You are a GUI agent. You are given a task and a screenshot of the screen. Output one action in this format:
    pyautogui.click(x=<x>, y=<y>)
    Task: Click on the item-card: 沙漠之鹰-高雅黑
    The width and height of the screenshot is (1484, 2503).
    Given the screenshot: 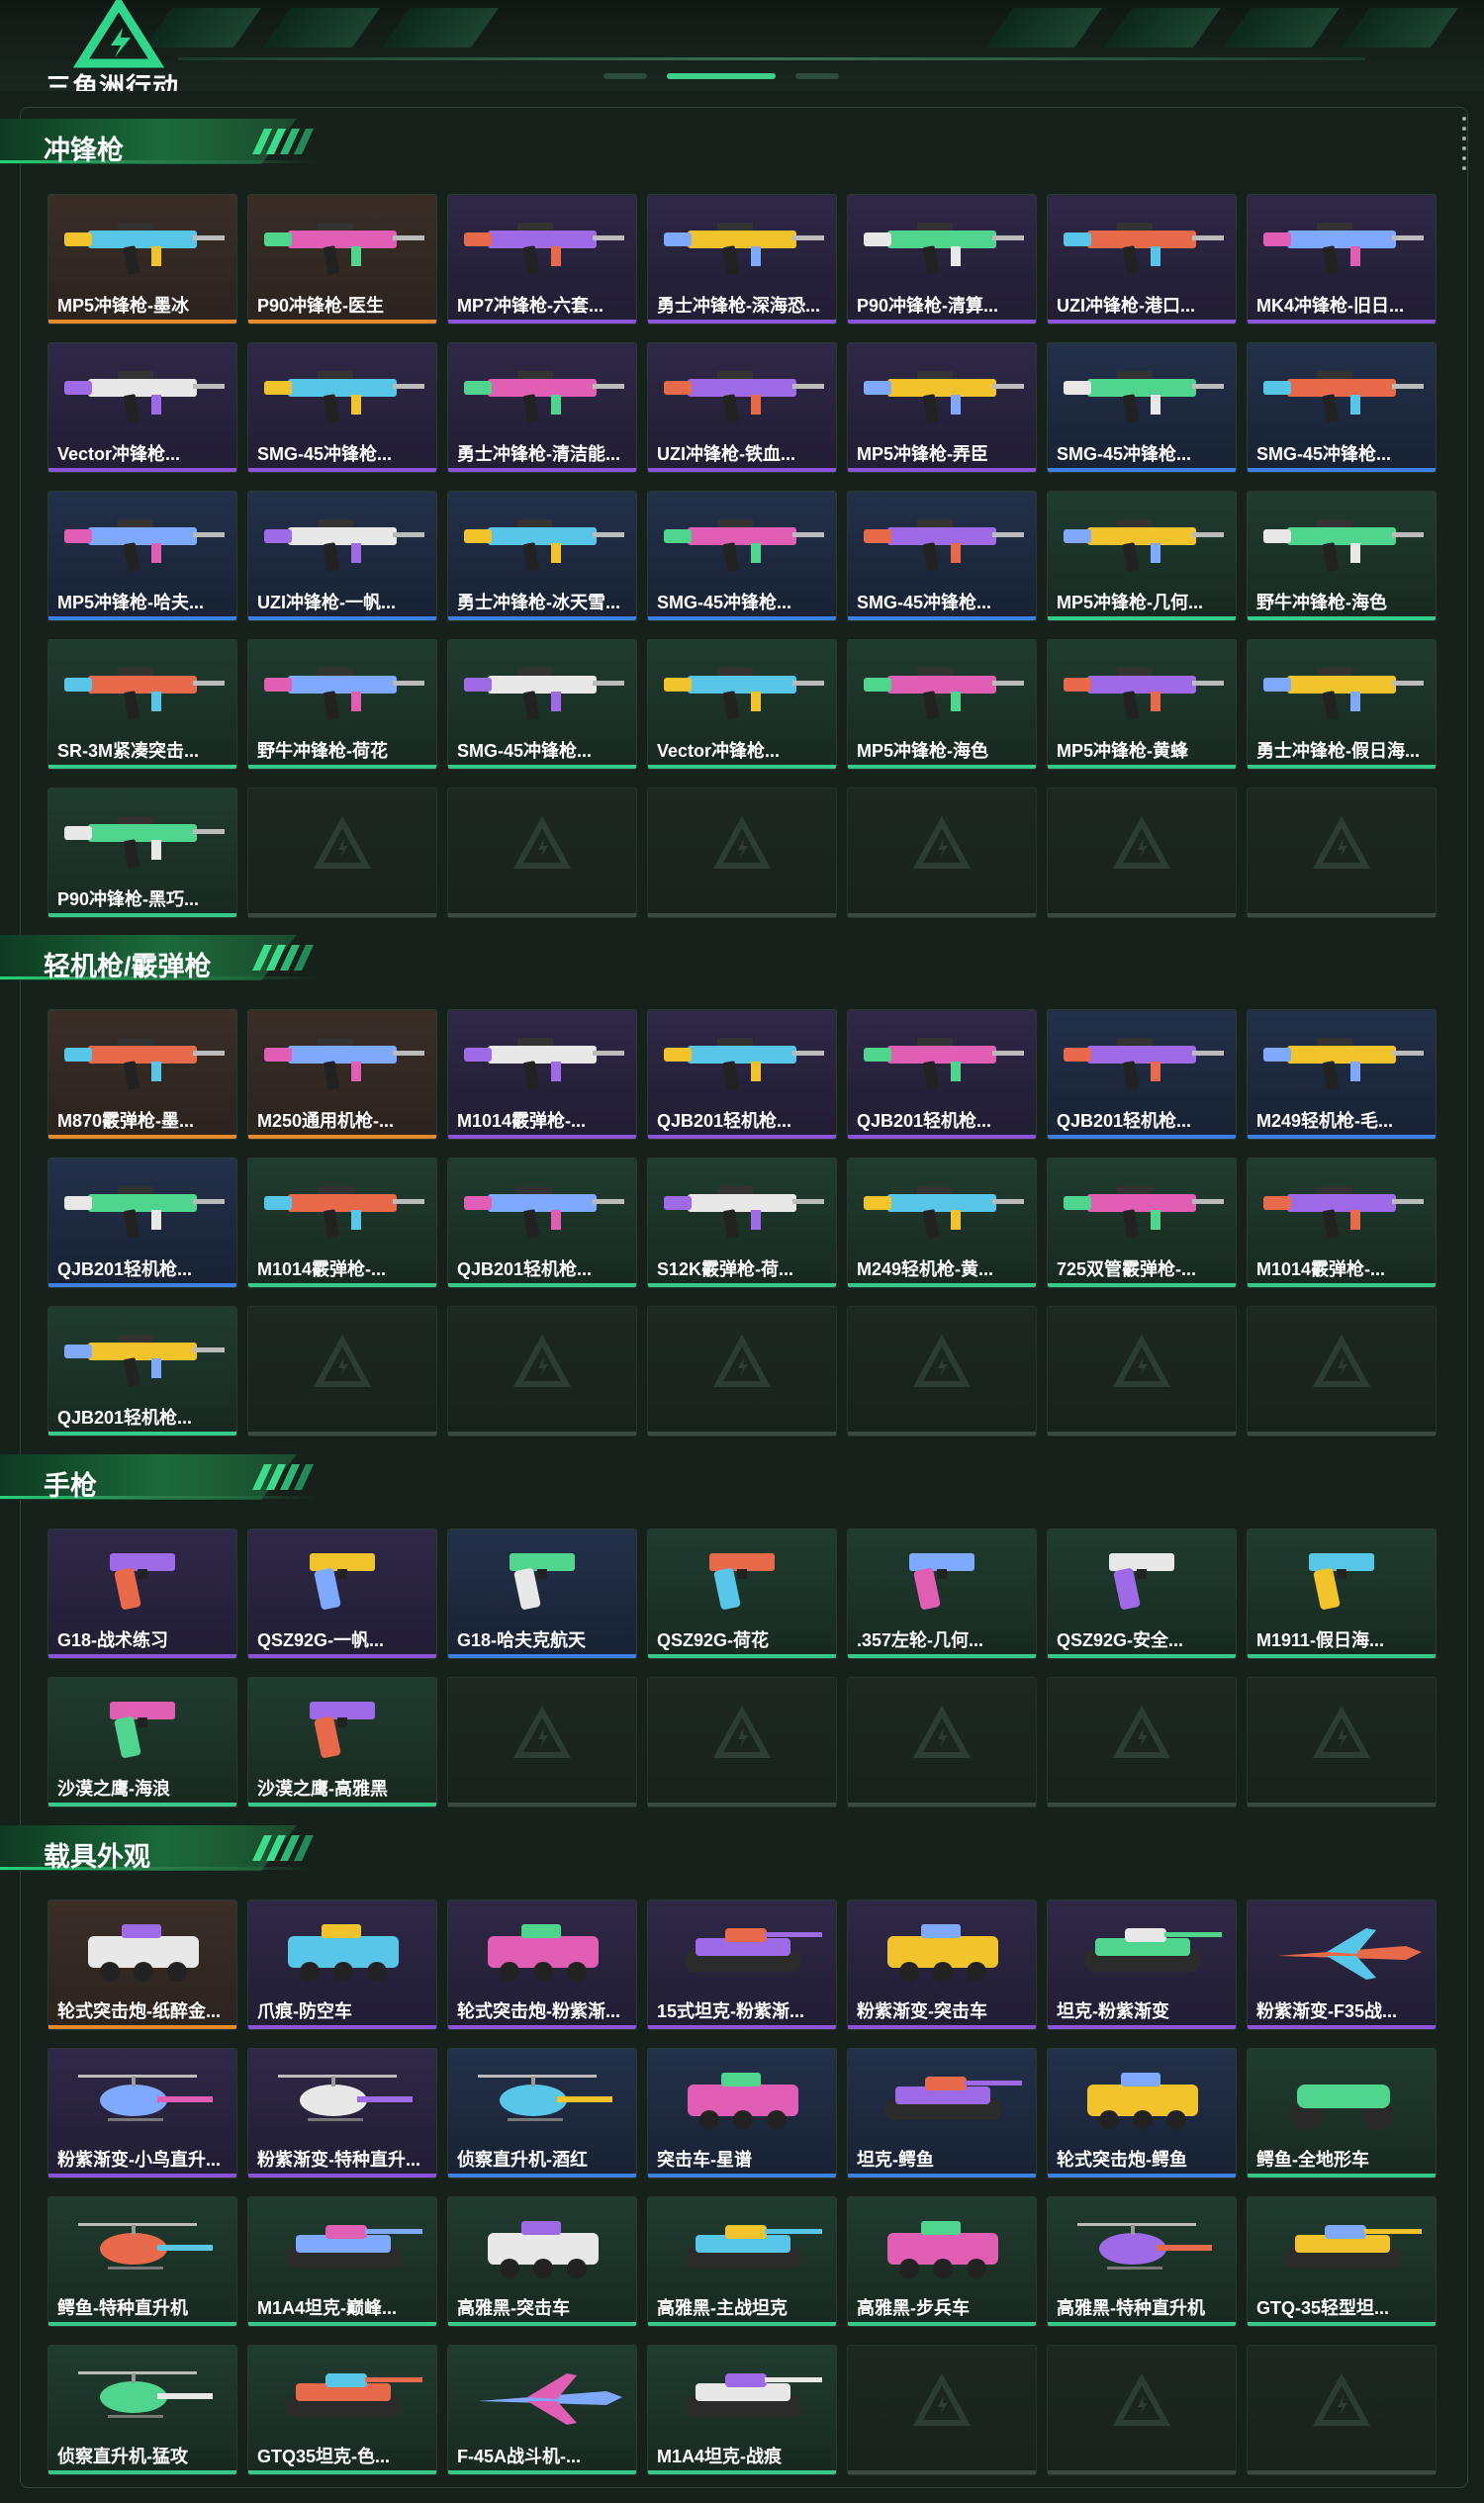 What is the action you would take?
    pyautogui.click(x=342, y=1742)
    